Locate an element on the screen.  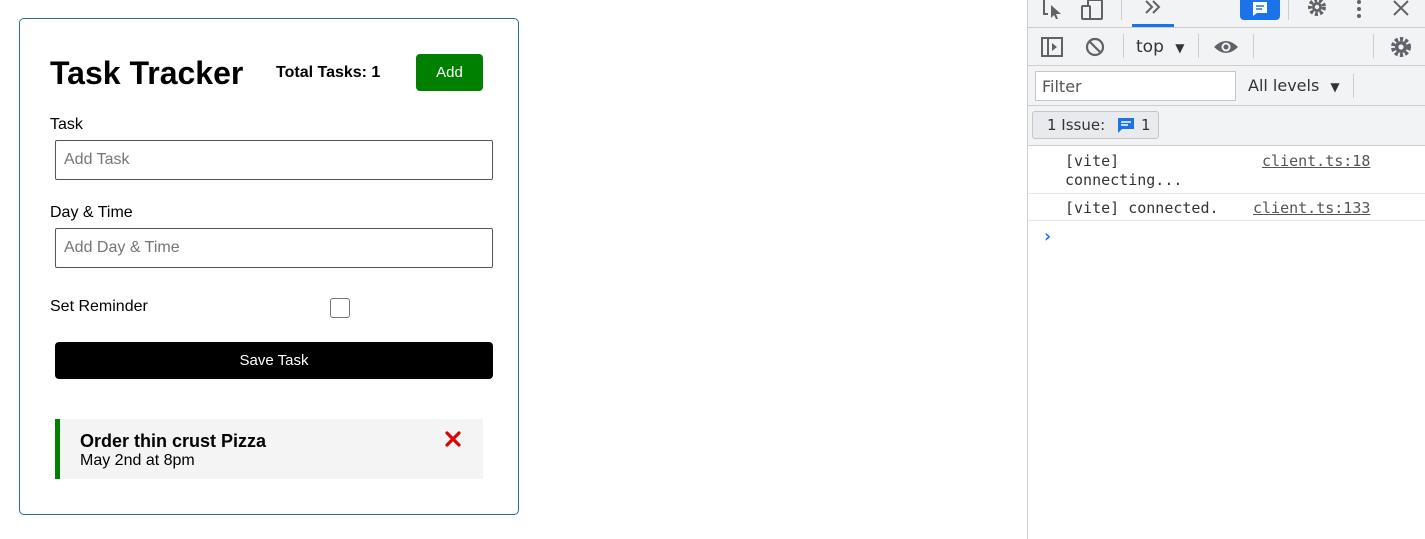
task-item: Order thin crust Pizza May 2nd at 8pm is located at coordinates (269, 449).